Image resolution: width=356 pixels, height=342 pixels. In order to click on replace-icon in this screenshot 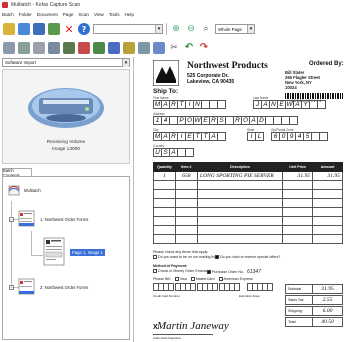, I will do `click(99, 47)`.